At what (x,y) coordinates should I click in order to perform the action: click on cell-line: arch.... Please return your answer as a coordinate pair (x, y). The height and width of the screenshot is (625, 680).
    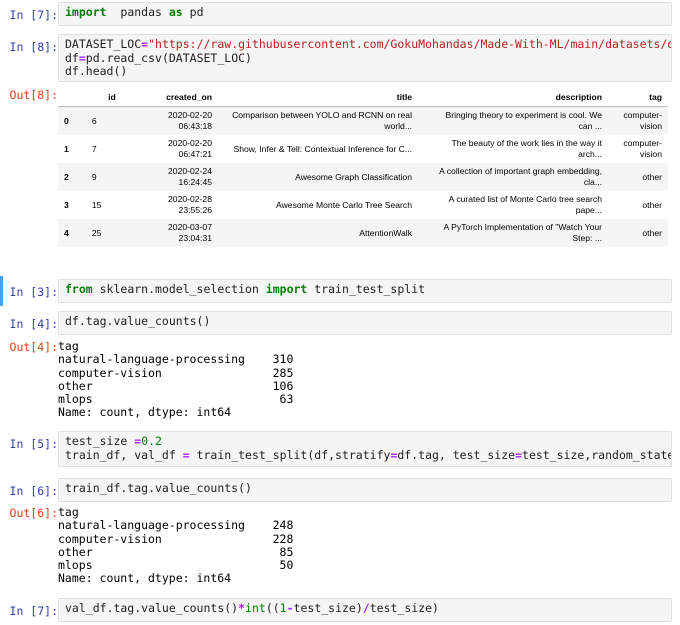
    Looking at the image, I should click on (590, 154).